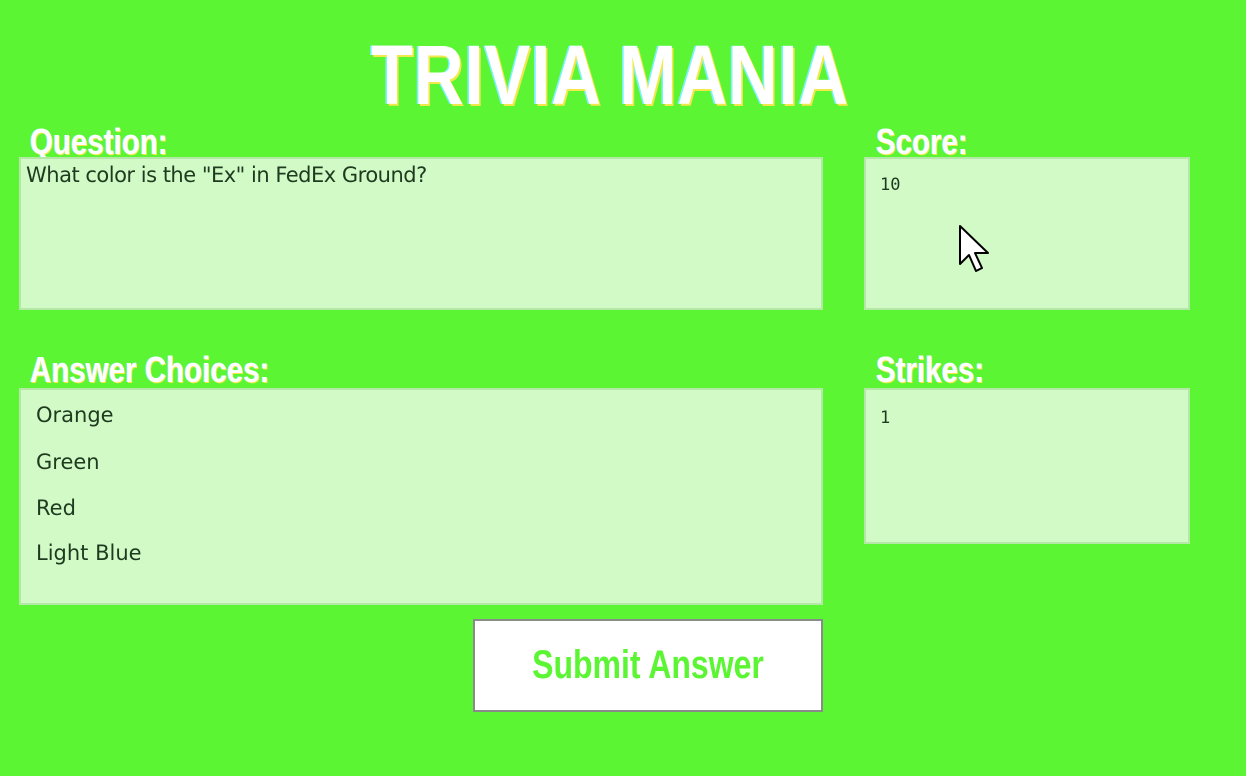 The image size is (1246, 776). Describe the element at coordinates (974, 248) in the screenshot. I see `mouse-pointer-icon` at that location.